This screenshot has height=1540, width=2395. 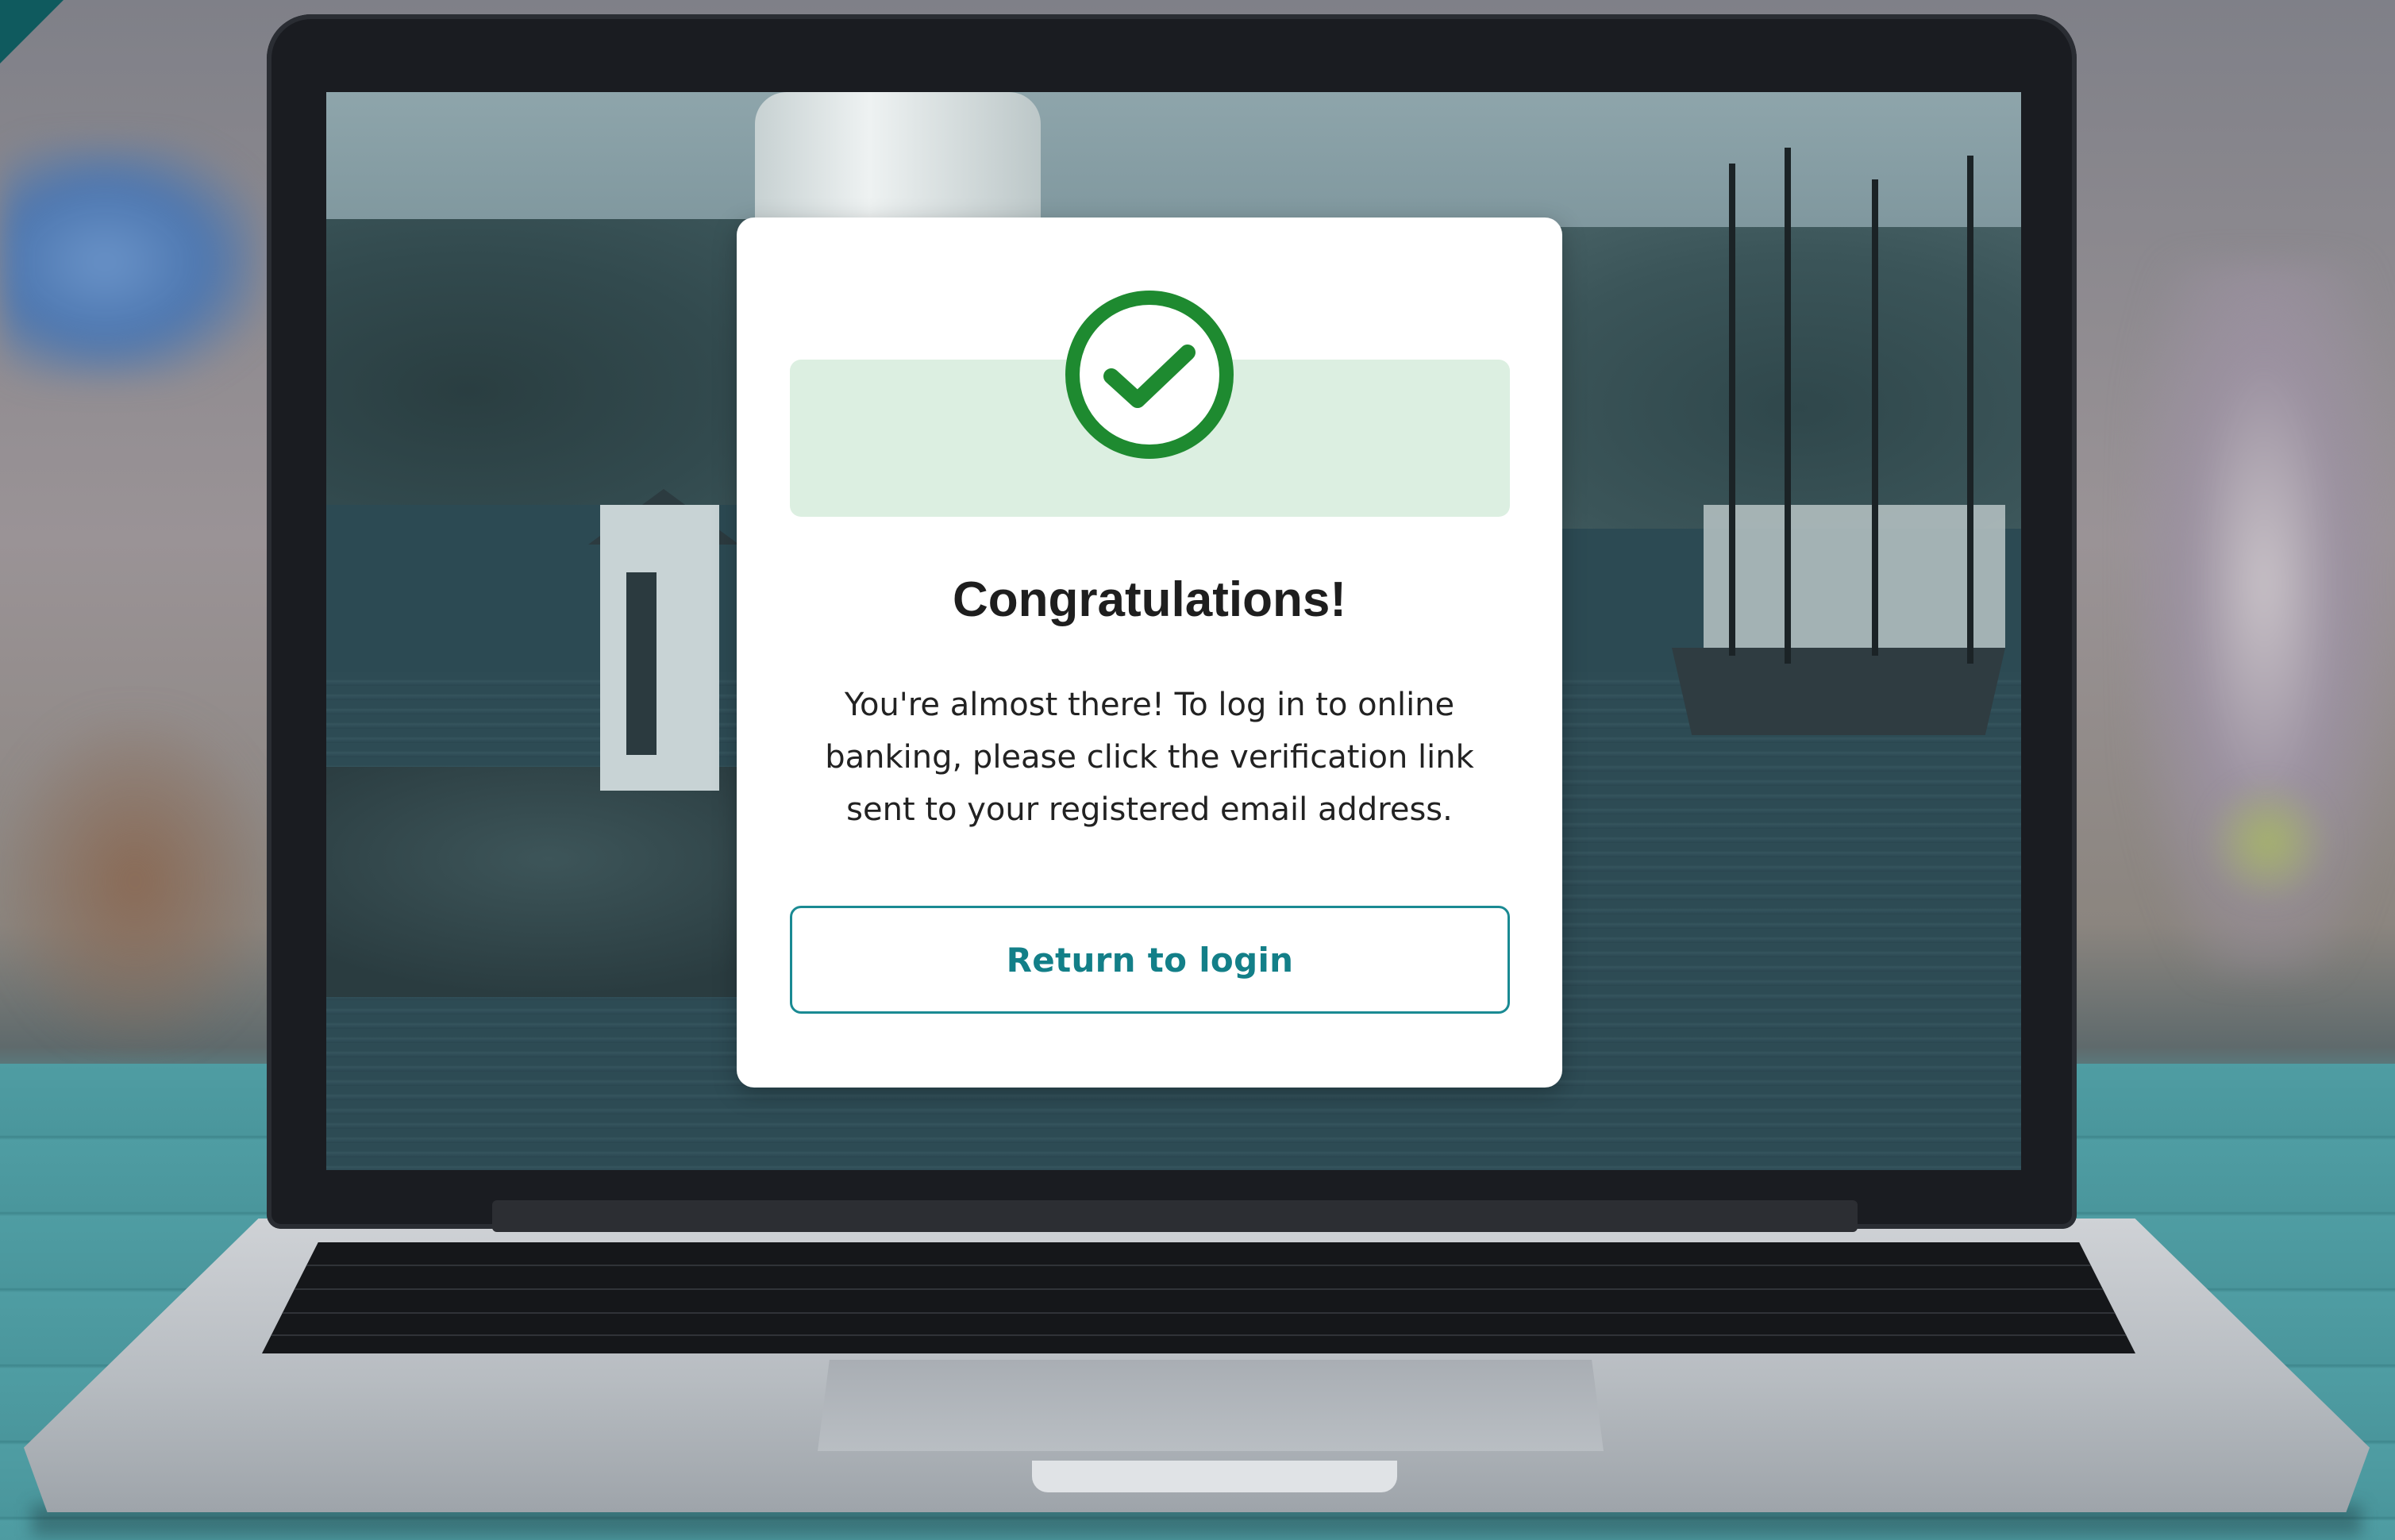 What do you see at coordinates (1175, 1216) in the screenshot?
I see `laptop-hinge` at bounding box center [1175, 1216].